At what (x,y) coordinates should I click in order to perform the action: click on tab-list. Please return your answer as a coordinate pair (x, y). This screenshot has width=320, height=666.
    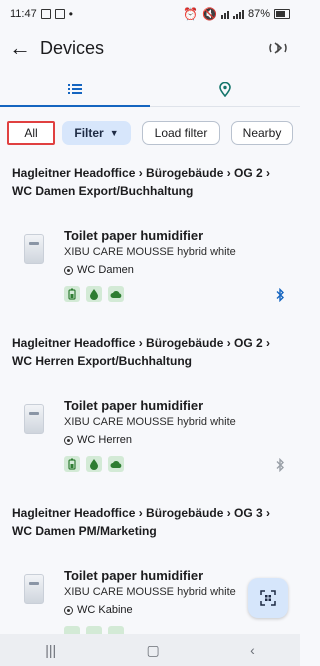
    Looking at the image, I should click on (75, 89).